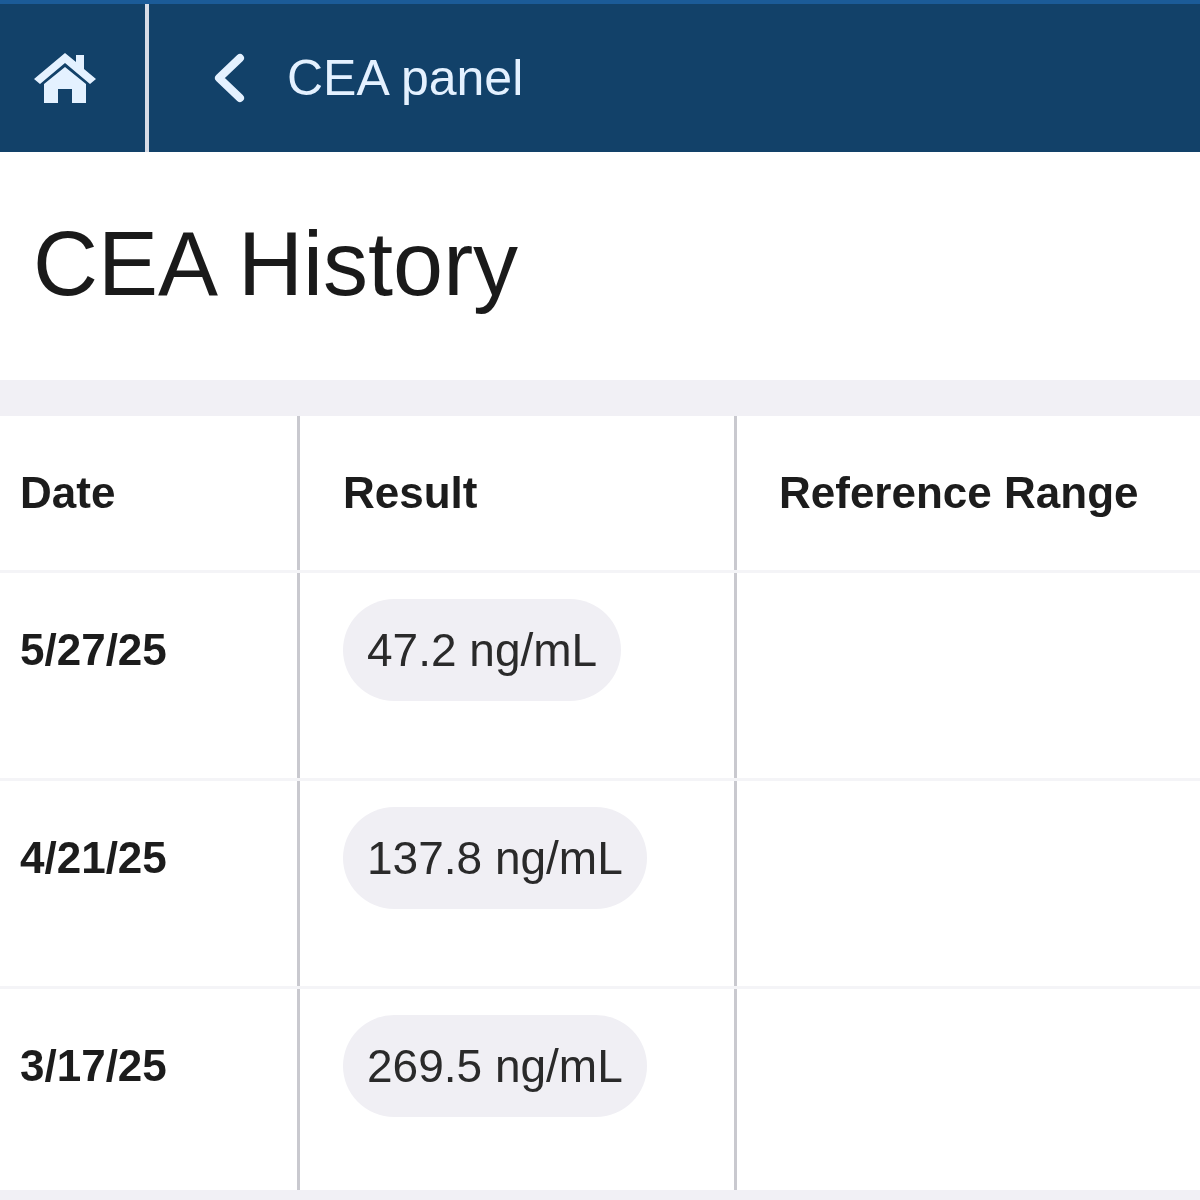 The height and width of the screenshot is (1200, 1200). I want to click on date-cell-text: 5/27/25, so click(93, 649).